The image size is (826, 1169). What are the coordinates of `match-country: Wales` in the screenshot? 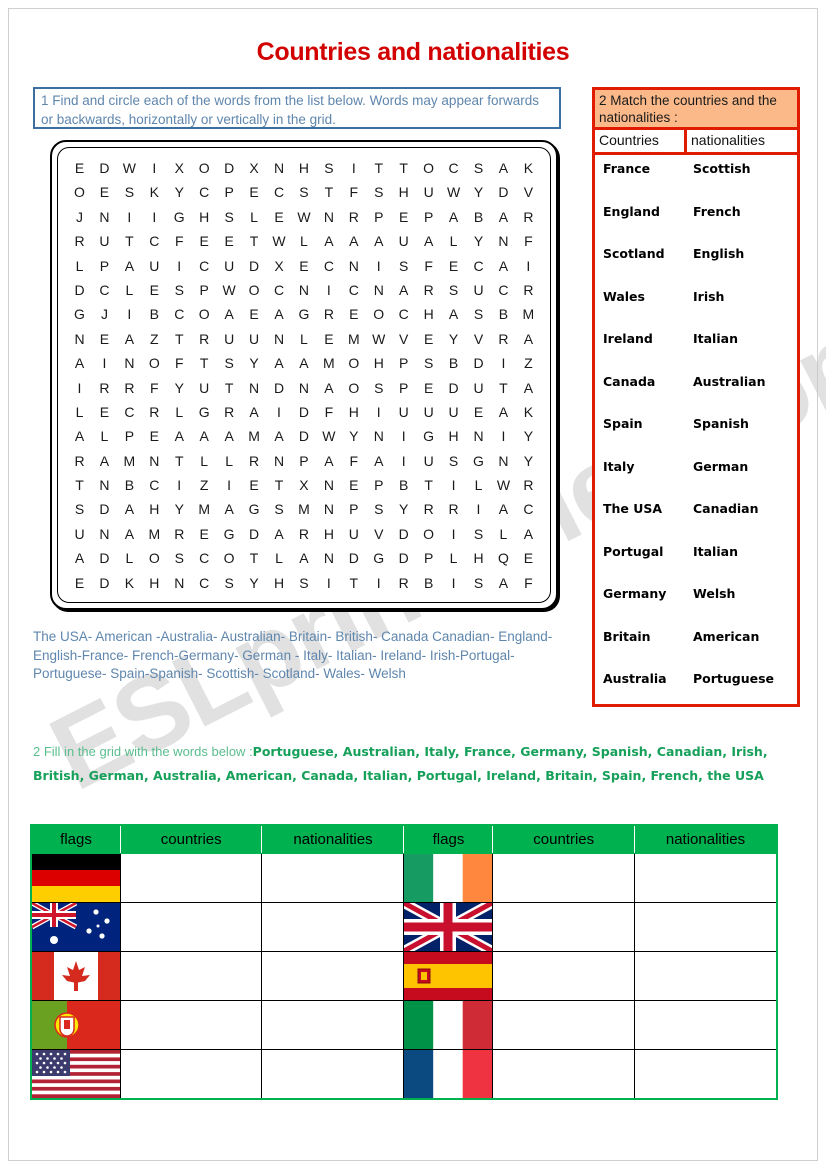 It's located at (641, 310).